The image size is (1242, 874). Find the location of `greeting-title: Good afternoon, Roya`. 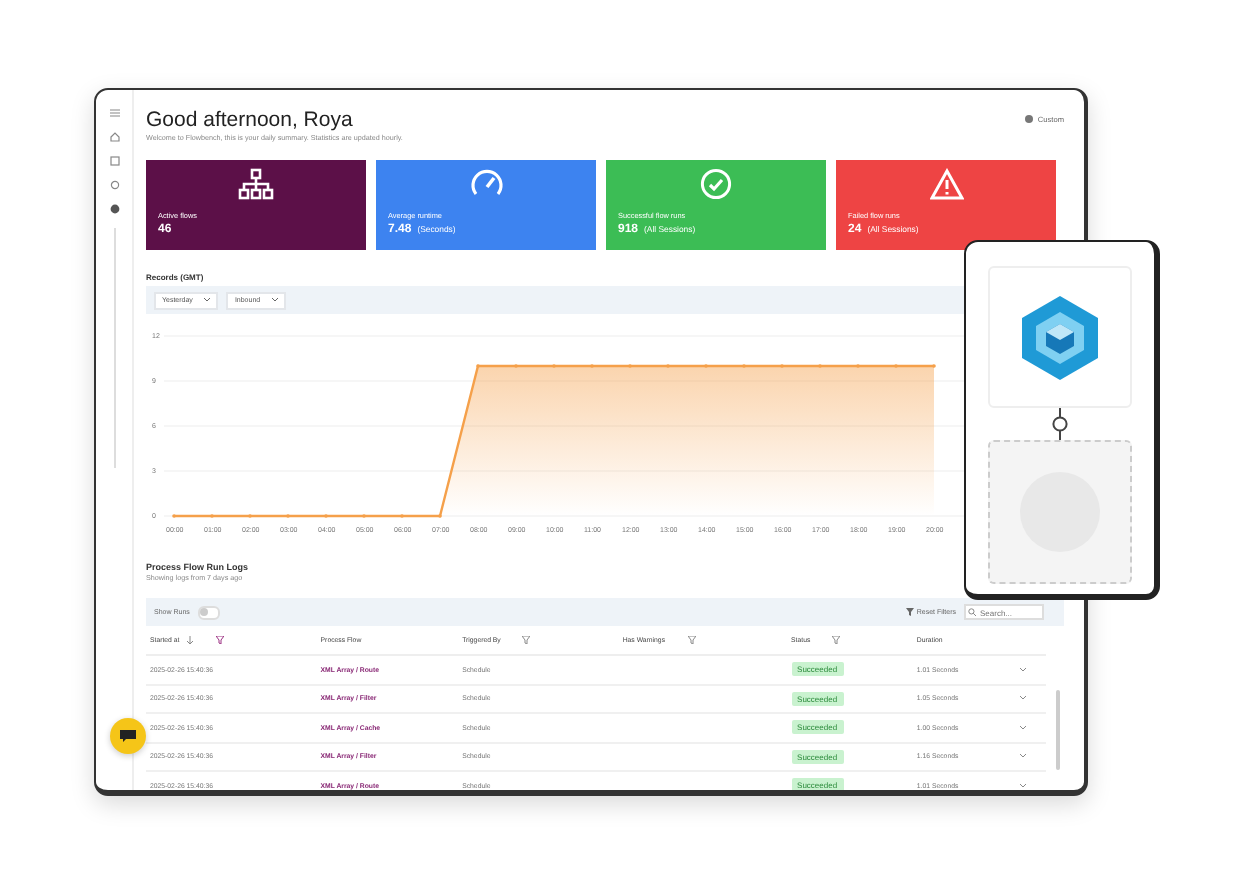

greeting-title: Good afternoon, Roya is located at coordinates (250, 120).